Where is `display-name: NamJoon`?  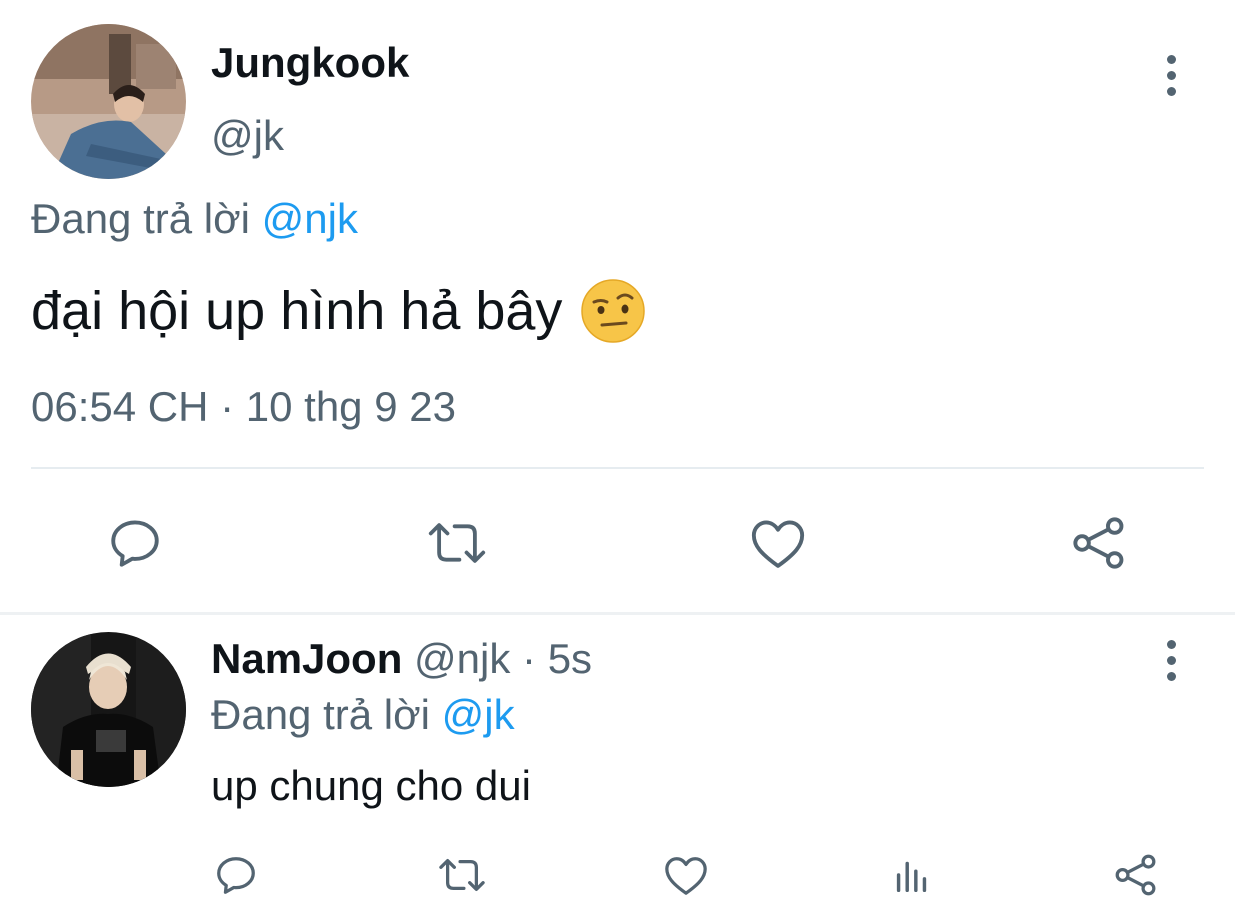 display-name: NamJoon is located at coordinates (306, 658).